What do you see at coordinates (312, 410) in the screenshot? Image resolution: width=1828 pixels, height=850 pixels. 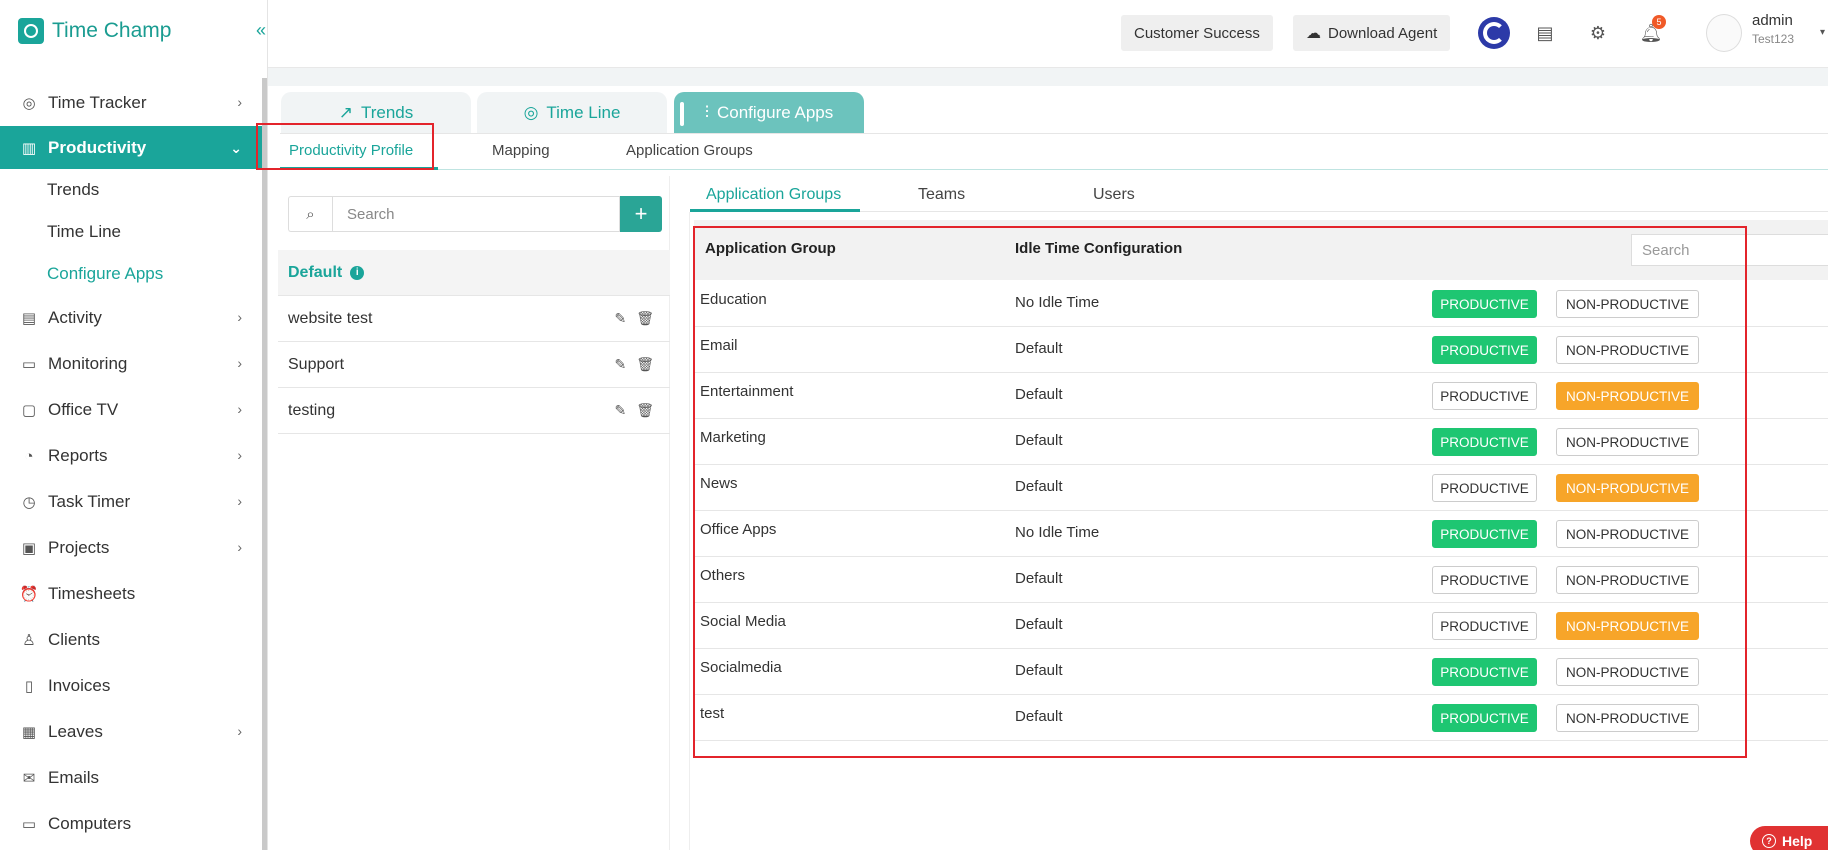 I see `profile-name: testing` at bounding box center [312, 410].